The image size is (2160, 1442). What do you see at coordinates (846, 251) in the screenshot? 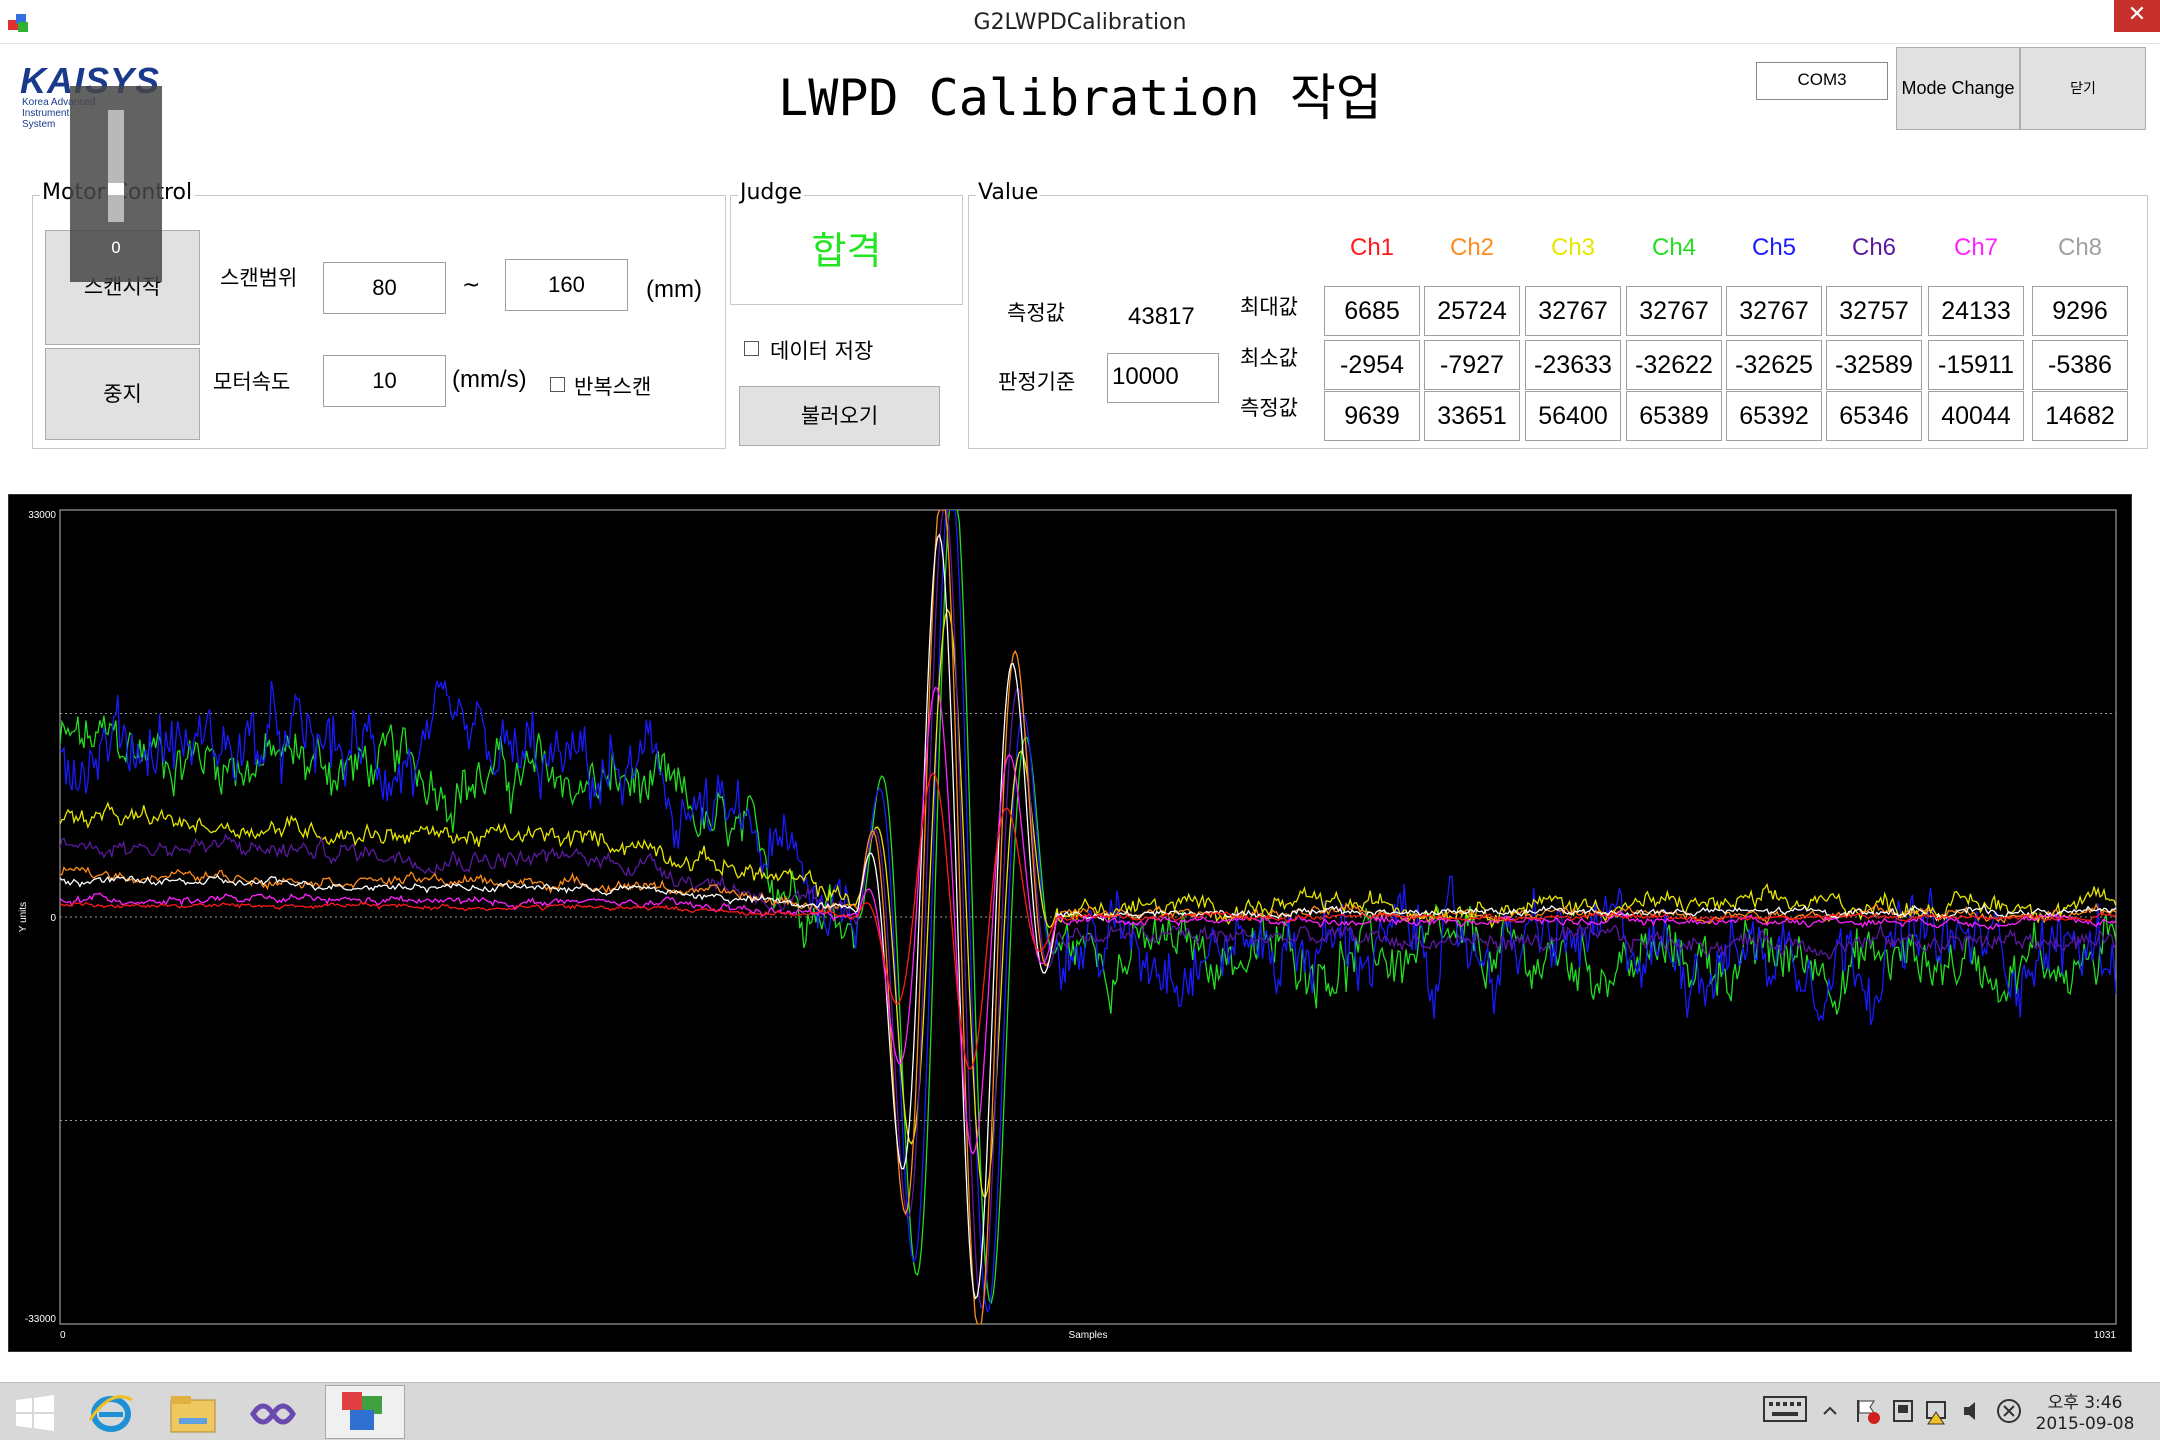
I see `judge-result: 합격` at bounding box center [846, 251].